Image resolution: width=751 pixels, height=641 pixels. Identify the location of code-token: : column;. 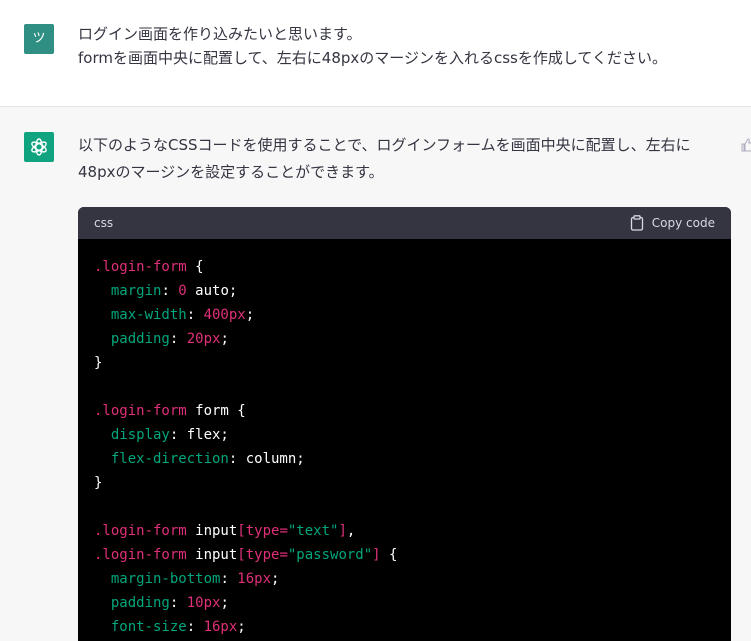
(266, 459).